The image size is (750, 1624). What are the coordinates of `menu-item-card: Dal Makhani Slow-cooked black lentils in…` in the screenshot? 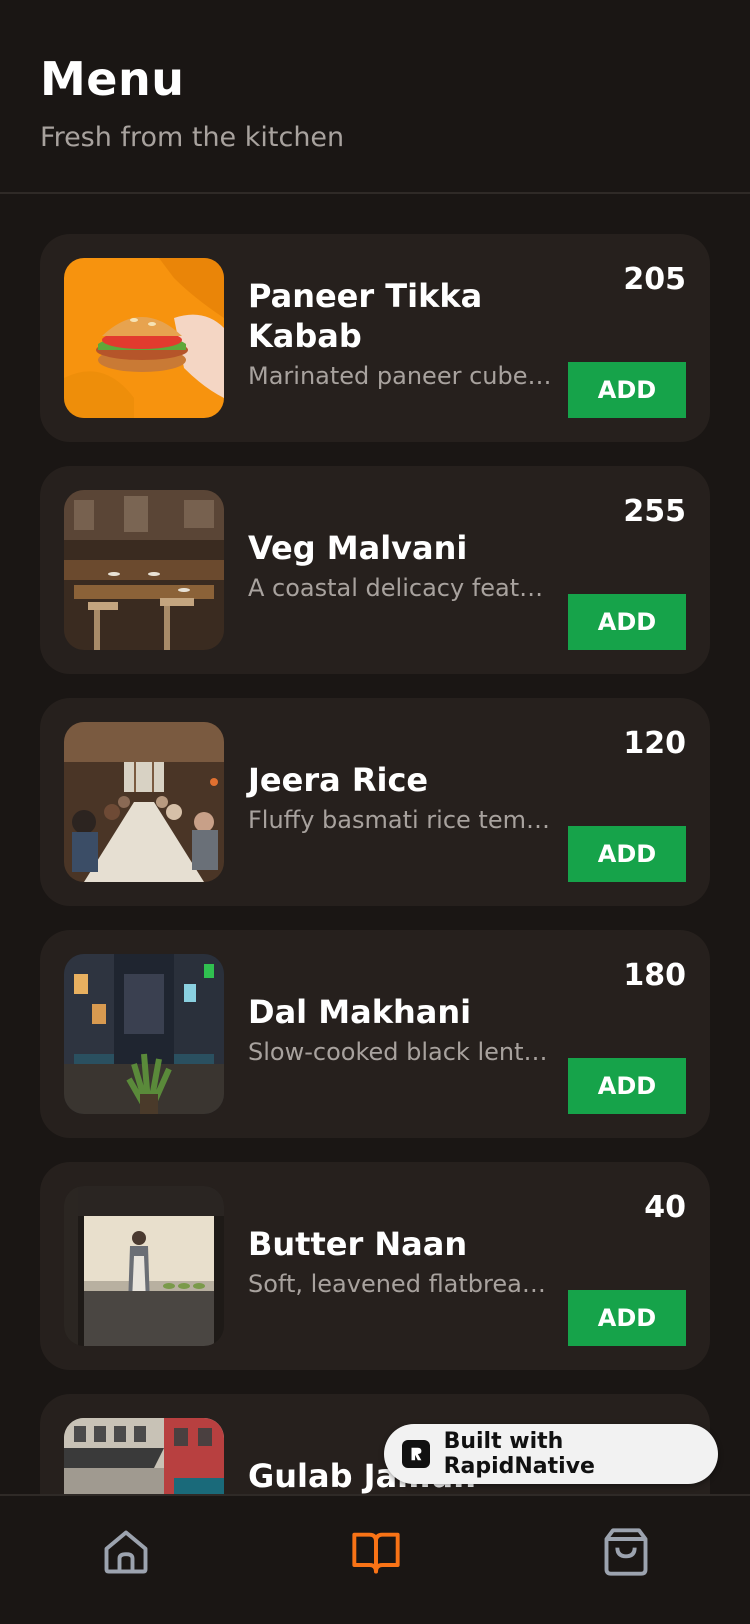 It's located at (375, 1034).